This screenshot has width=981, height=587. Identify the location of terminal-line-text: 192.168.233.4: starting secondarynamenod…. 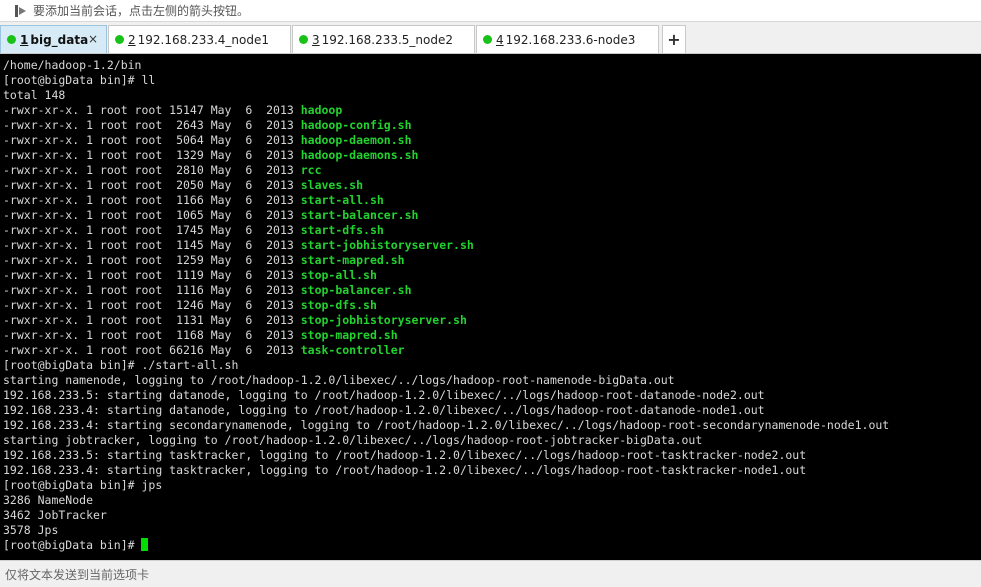
(446, 425).